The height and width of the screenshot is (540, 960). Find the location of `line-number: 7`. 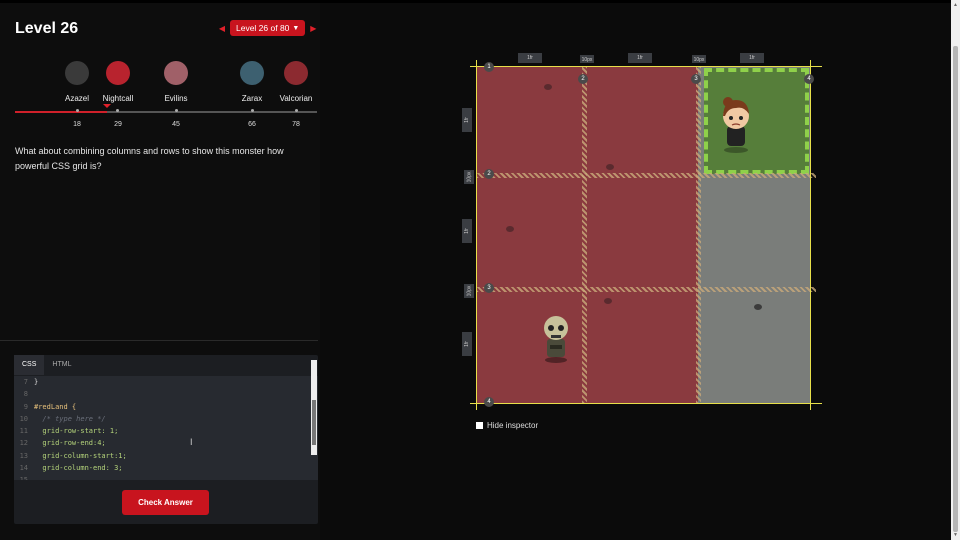

line-number: 7 is located at coordinates (25, 382).